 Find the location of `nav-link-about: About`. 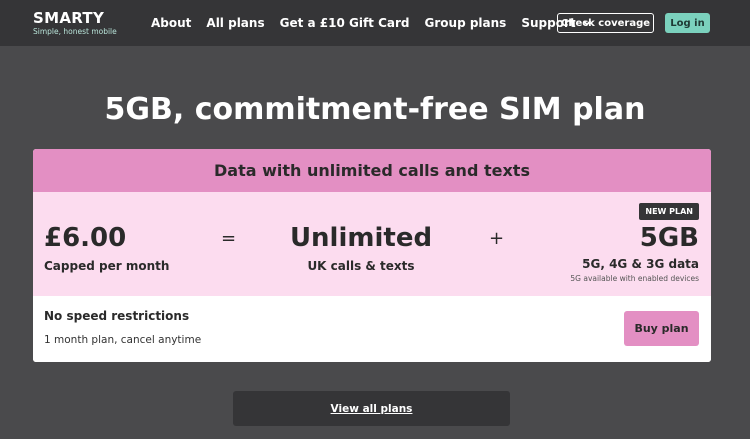

nav-link-about: About is located at coordinates (171, 23).